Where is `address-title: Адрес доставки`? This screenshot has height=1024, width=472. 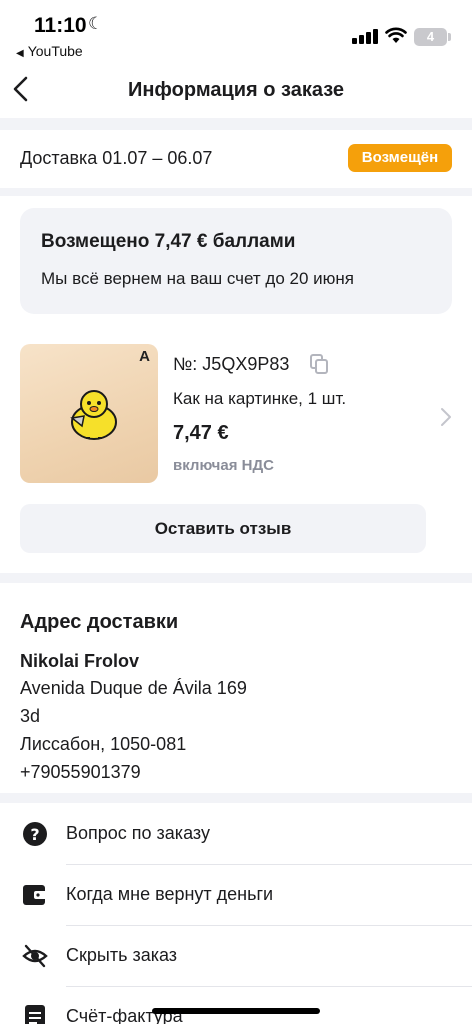 address-title: Адрес доставки is located at coordinates (99, 622).